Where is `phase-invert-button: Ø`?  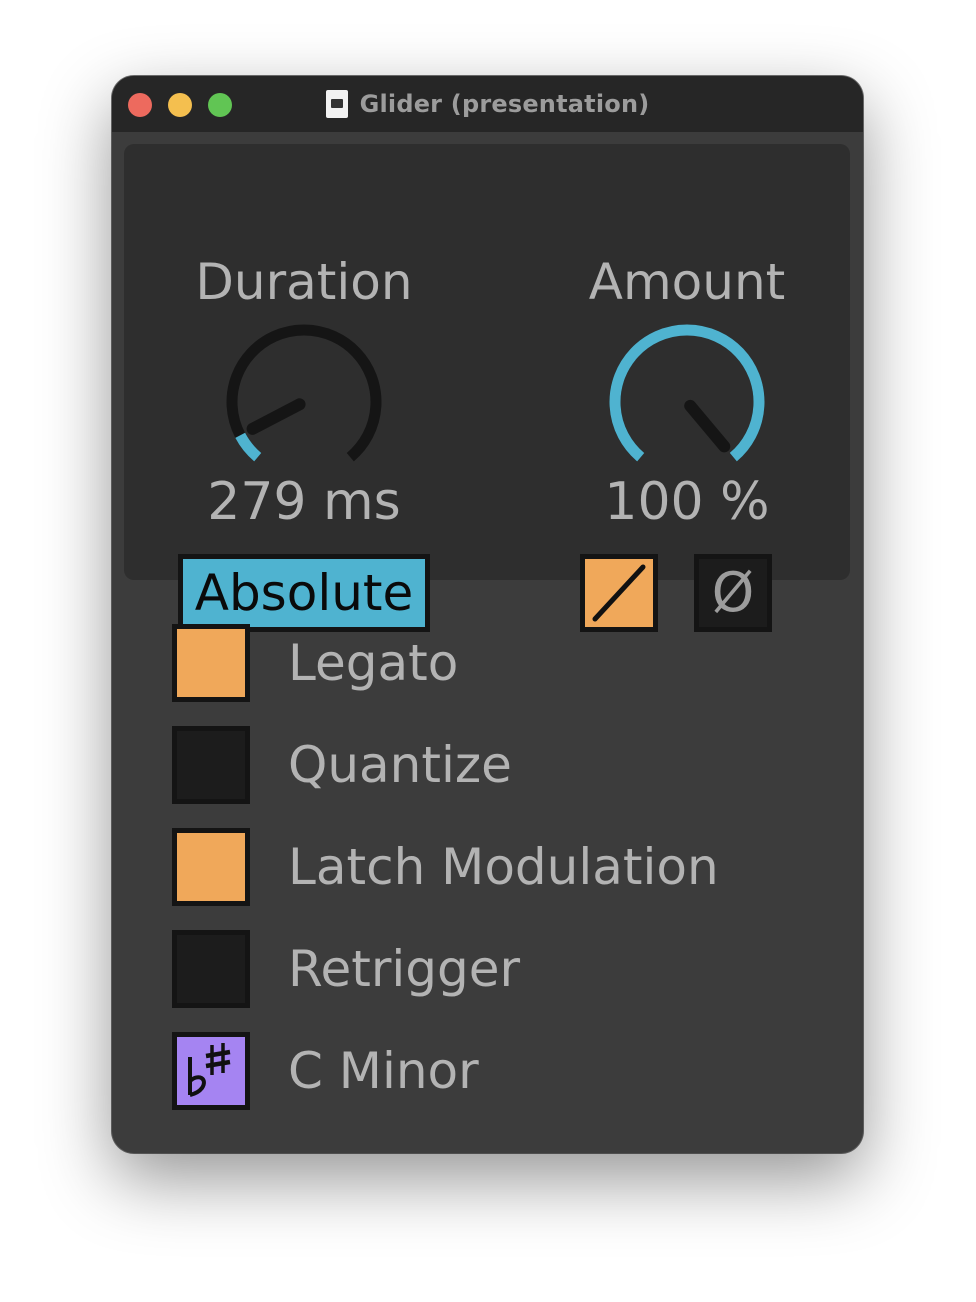
phase-invert-button: Ø is located at coordinates (733, 593).